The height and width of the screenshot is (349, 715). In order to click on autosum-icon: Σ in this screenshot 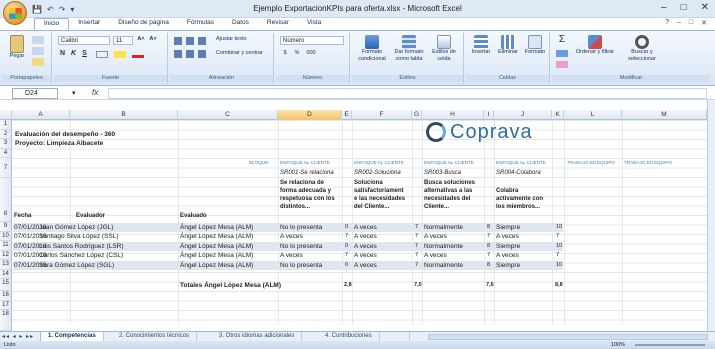, I will do `click(562, 40)`.